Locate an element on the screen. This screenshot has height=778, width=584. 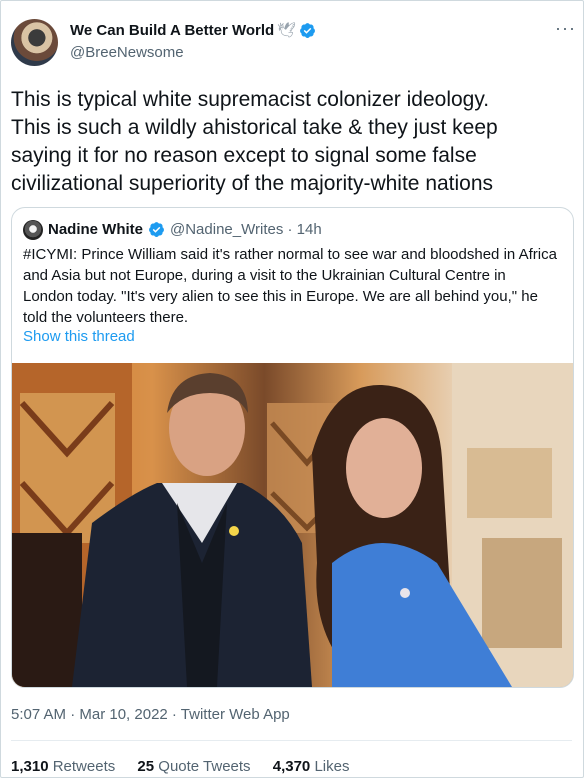
quoted-handle-time: @Nadine_Writes · 14h is located at coordinates (246, 229).